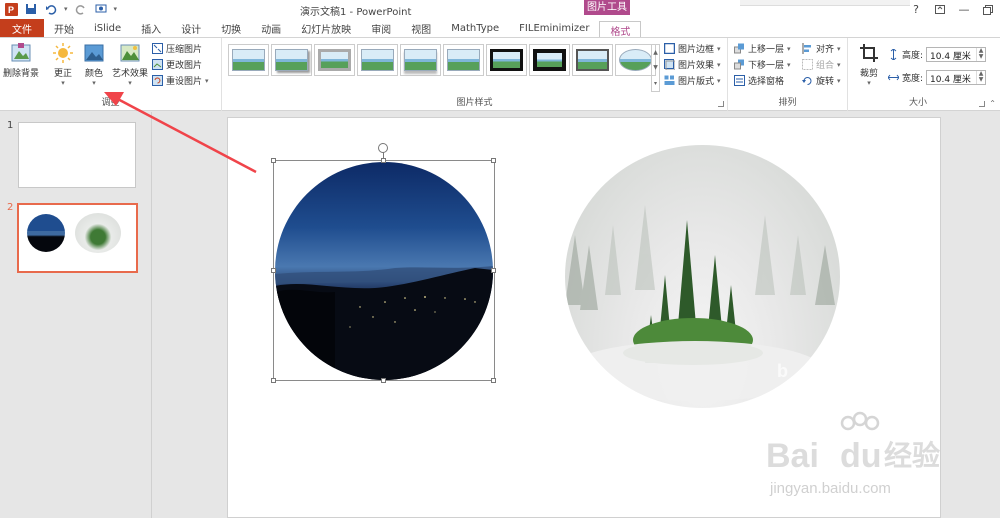  What do you see at coordinates (107, 28) in the screenshot?
I see `tab-islide: iSlide` at bounding box center [107, 28].